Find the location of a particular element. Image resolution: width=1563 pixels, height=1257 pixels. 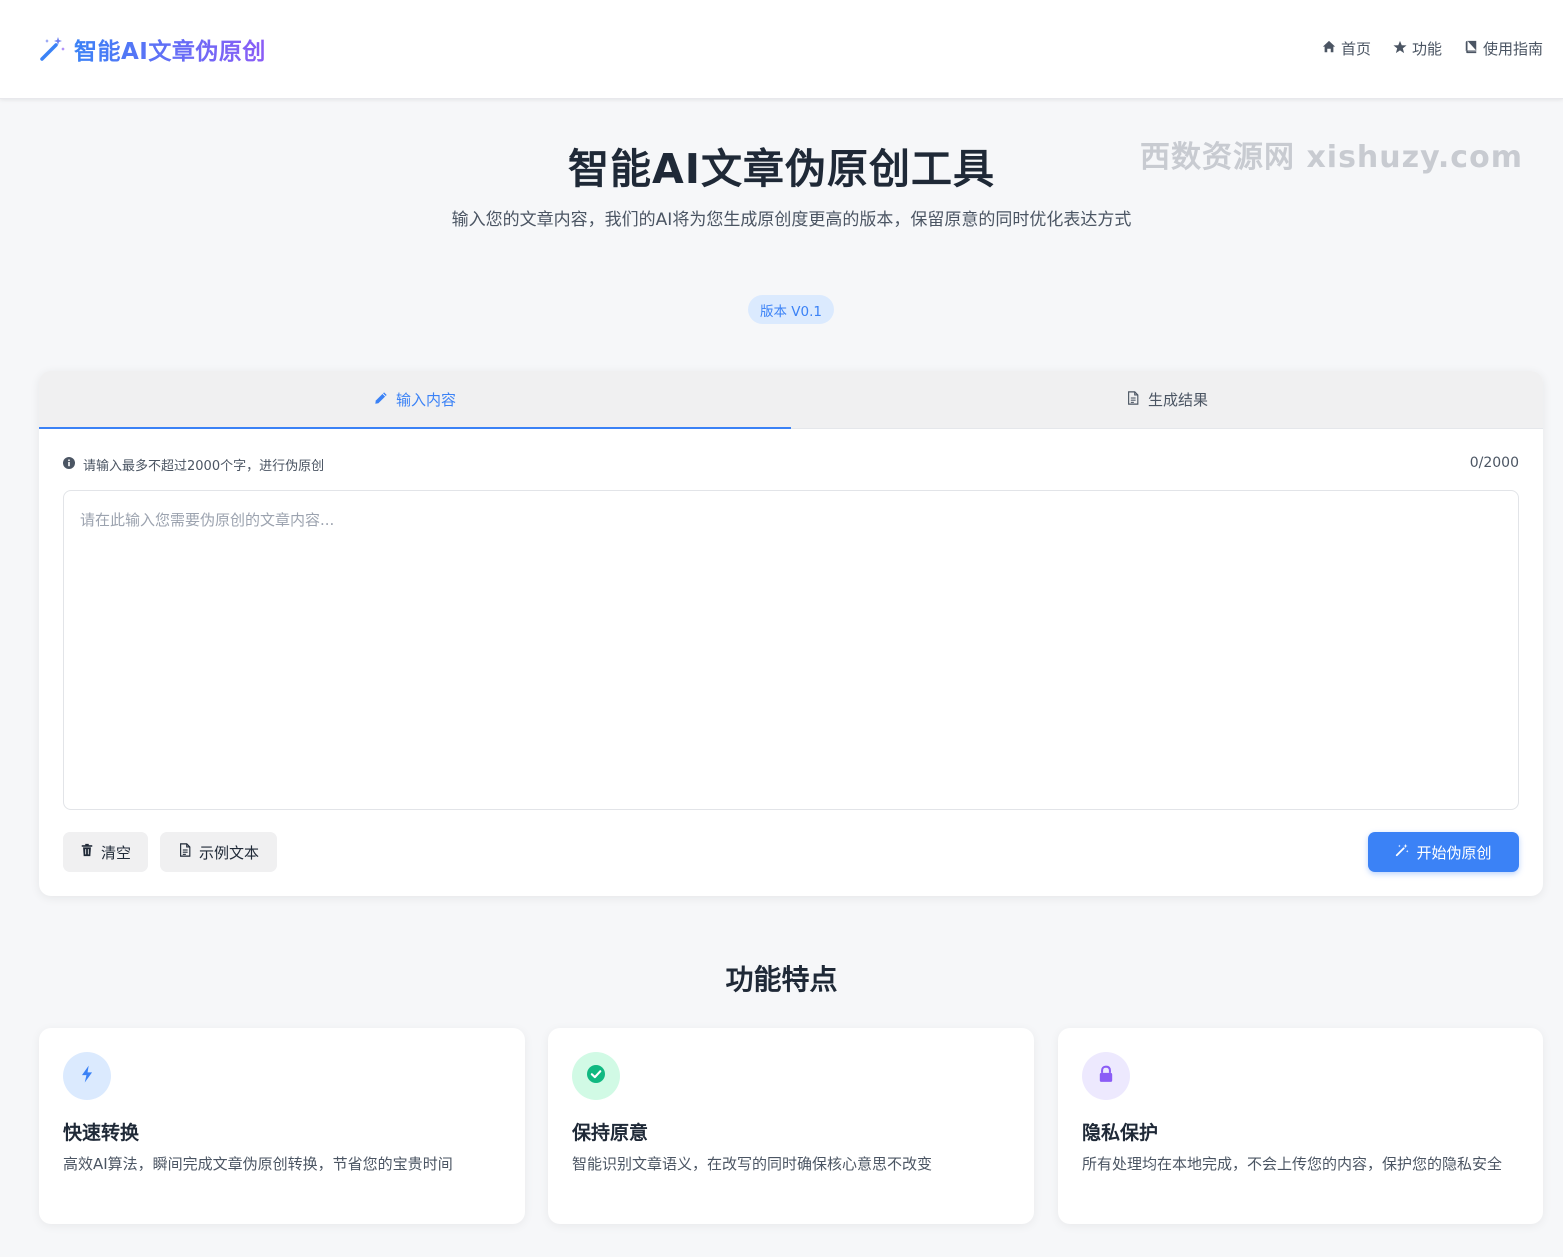

tab-input: 输入内容 is located at coordinates (415, 400).